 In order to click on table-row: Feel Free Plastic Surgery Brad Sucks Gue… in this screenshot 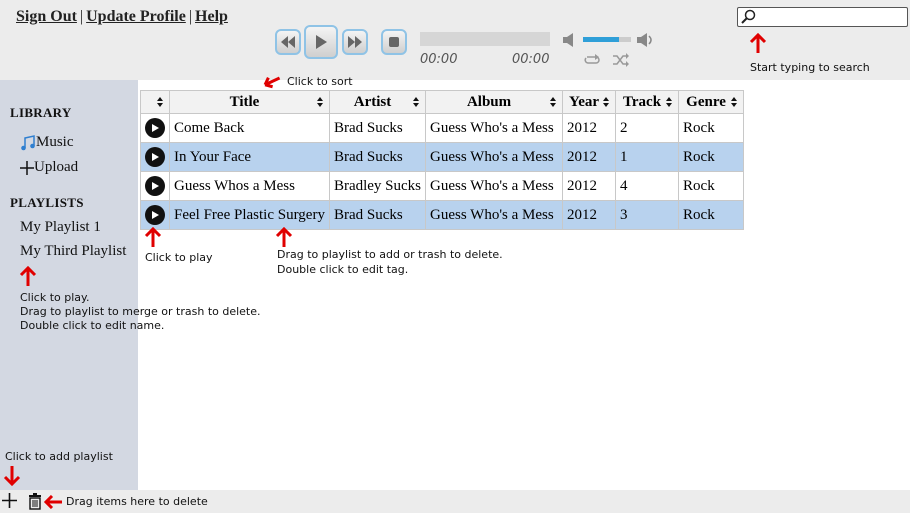, I will do `click(442, 215)`.